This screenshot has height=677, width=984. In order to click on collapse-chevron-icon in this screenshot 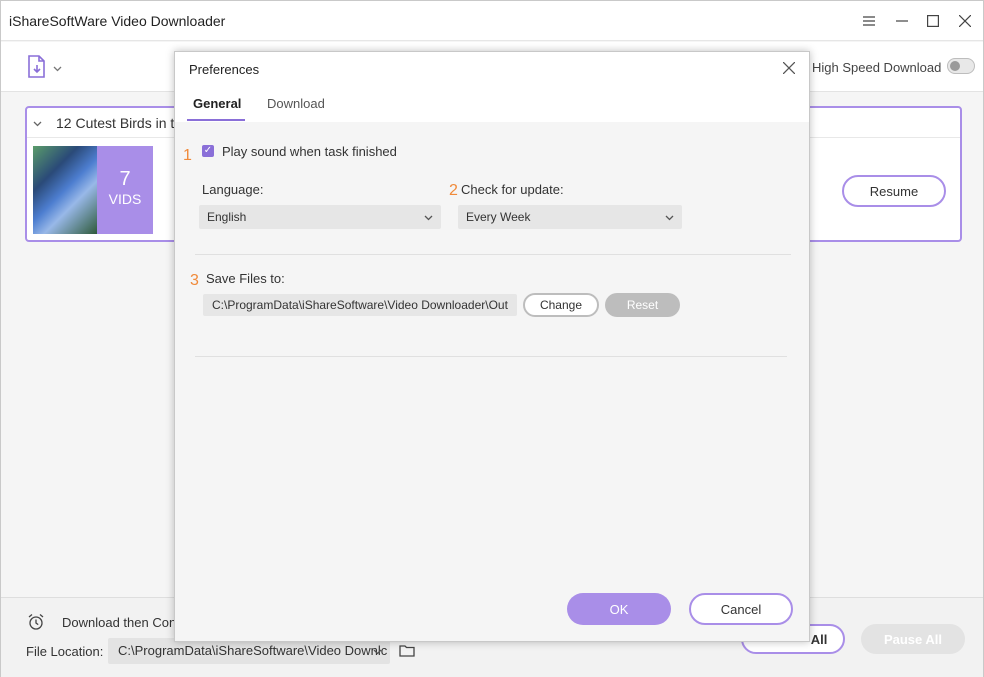, I will do `click(37, 123)`.